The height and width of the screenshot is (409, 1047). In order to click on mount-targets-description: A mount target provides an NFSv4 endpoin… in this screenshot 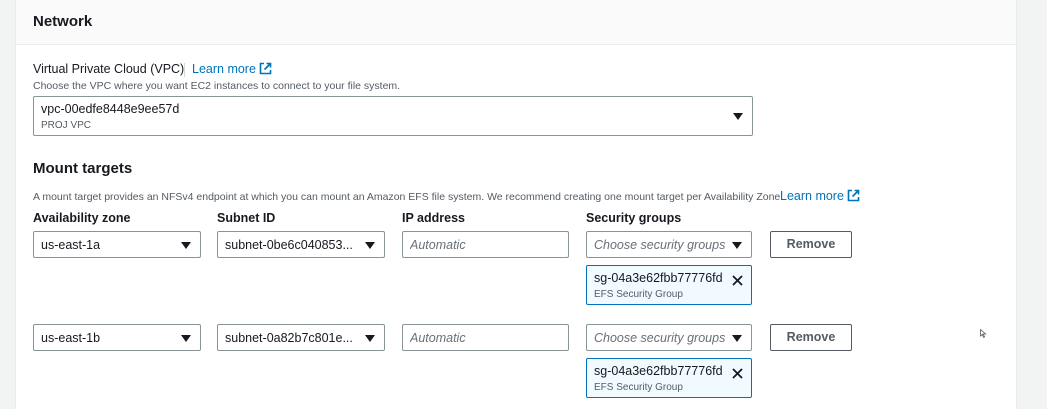, I will do `click(408, 197)`.